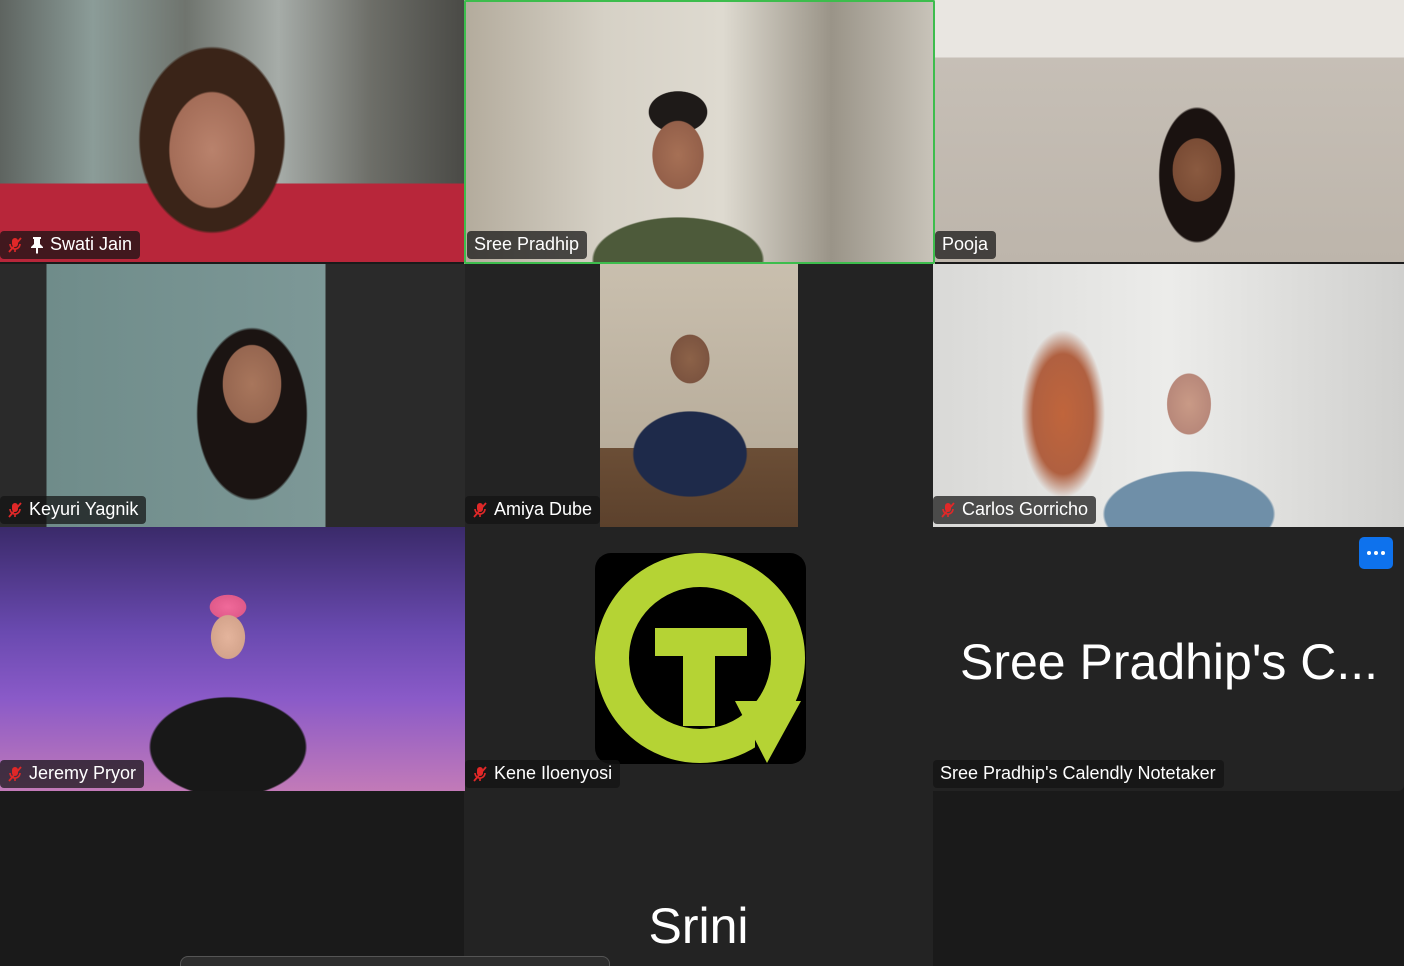 The image size is (1404, 966). What do you see at coordinates (1025, 509) in the screenshot?
I see `participant-name: Carlos Gorricho` at bounding box center [1025, 509].